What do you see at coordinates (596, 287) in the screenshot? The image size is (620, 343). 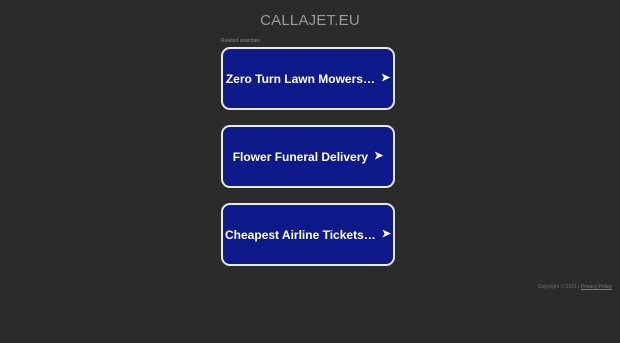 I see `privacy-policy-link: Privacy Policy` at bounding box center [596, 287].